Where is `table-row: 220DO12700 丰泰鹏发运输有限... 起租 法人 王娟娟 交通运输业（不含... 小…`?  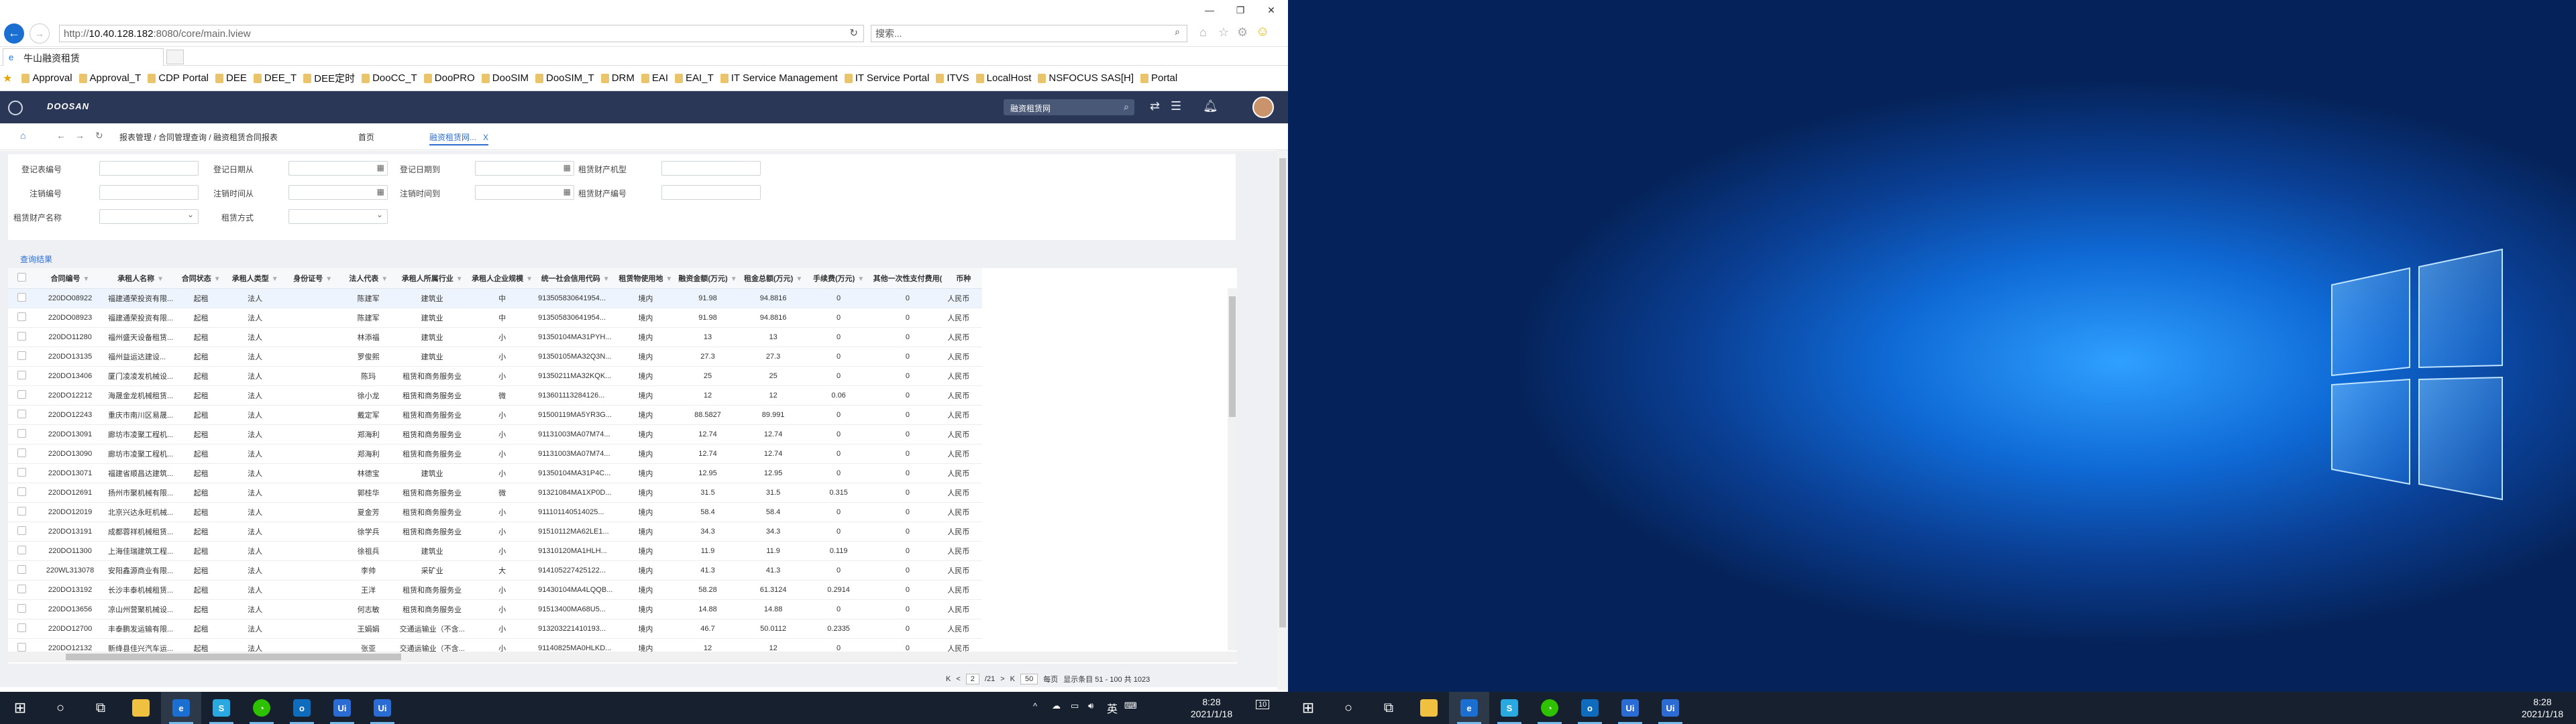
table-row: 220DO12700 丰泰鹏发运输有限... 起租 法人 王娟娟 交通运输业（不含... 小… is located at coordinates (495, 629).